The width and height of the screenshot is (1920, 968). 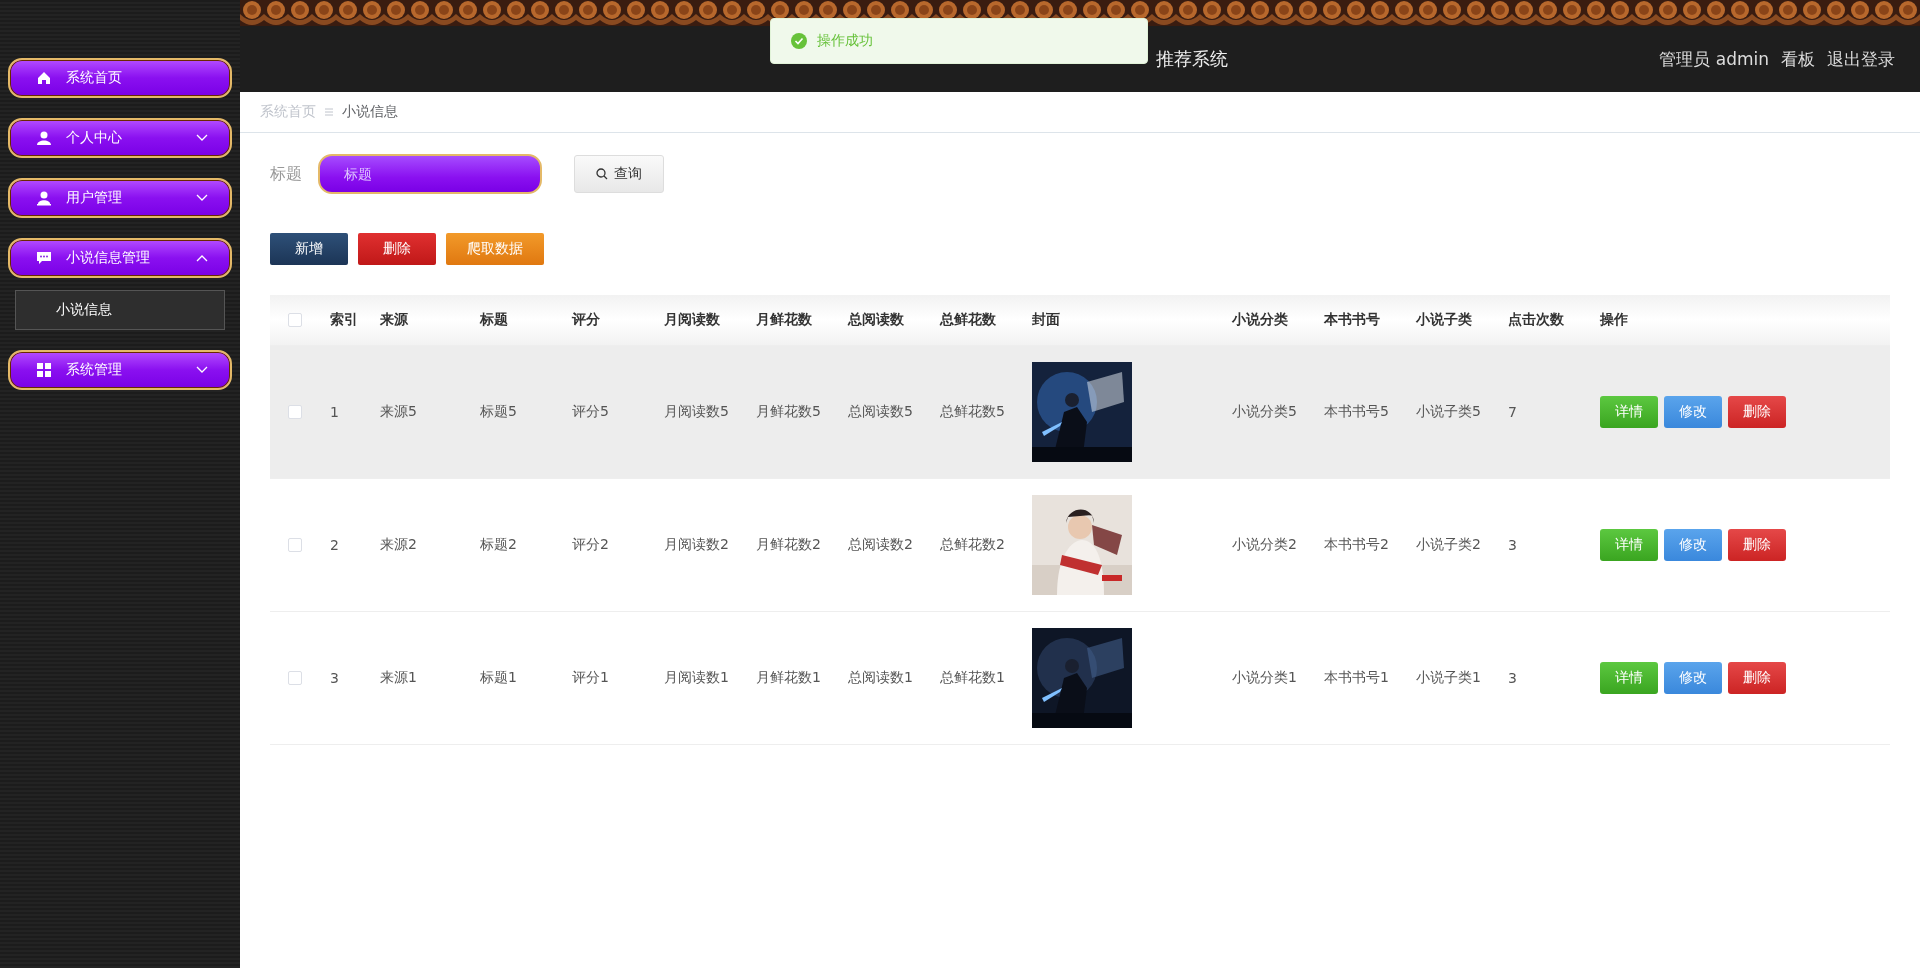 What do you see at coordinates (329, 112) in the screenshot?
I see `separator-icon` at bounding box center [329, 112].